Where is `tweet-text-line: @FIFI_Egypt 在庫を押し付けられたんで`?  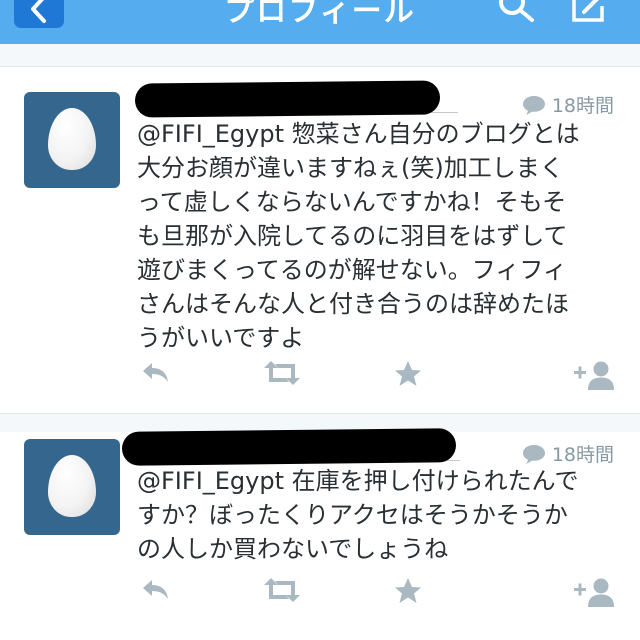 tweet-text-line: @FIFI_Egypt 在庫を押し付けられたんで is located at coordinates (358, 481).